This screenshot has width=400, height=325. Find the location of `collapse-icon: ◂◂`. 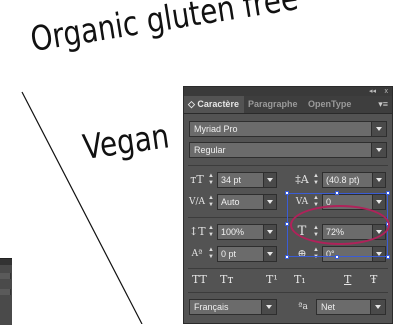

collapse-icon: ◂◂ is located at coordinates (372, 91).